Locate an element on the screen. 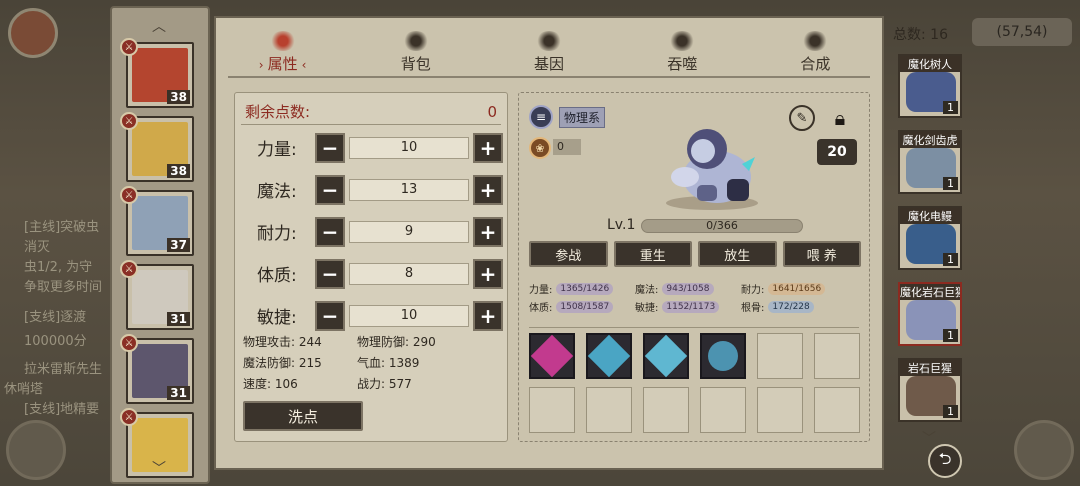 Image resolution: width=1080 pixels, height=486 pixels. skill-grid is located at coordinates (697, 385).